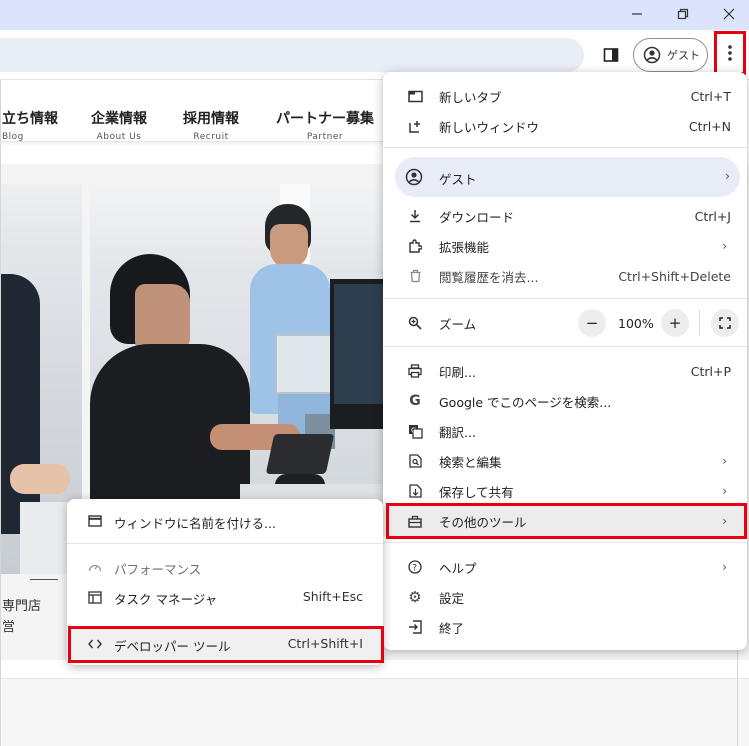  Describe the element at coordinates (636, 323) in the screenshot. I see `zoom-level: 100%` at that location.